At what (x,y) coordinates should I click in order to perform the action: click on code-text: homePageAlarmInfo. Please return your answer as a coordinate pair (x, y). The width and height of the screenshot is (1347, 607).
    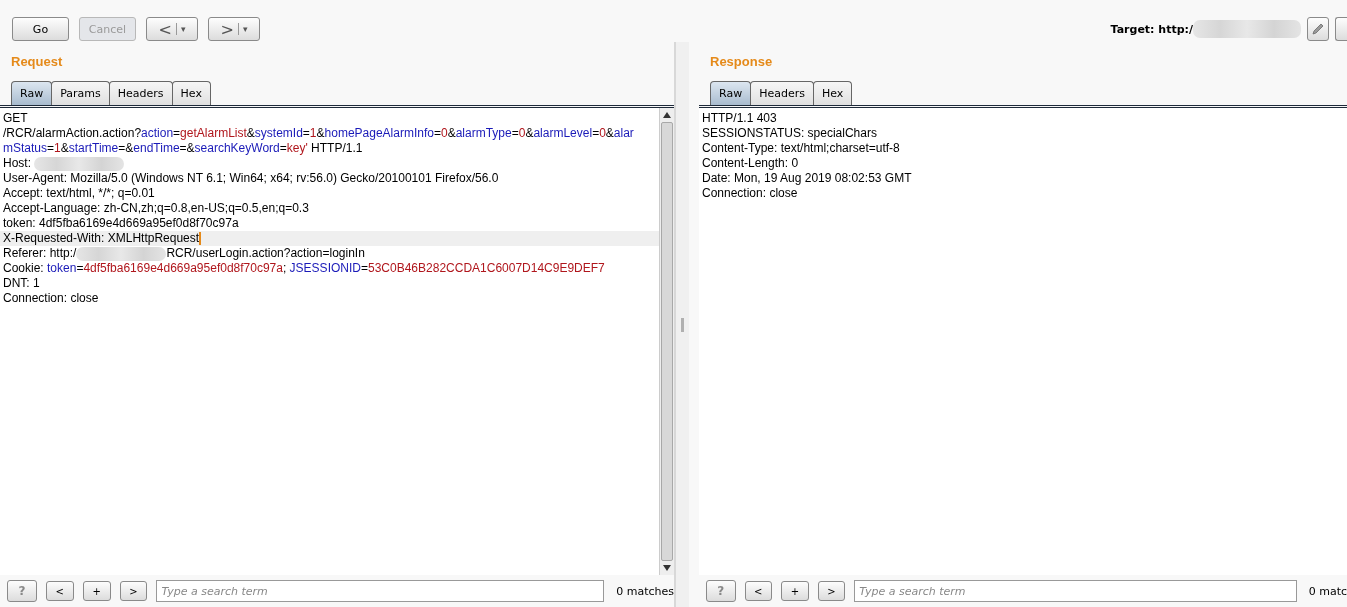
    Looking at the image, I should click on (379, 133).